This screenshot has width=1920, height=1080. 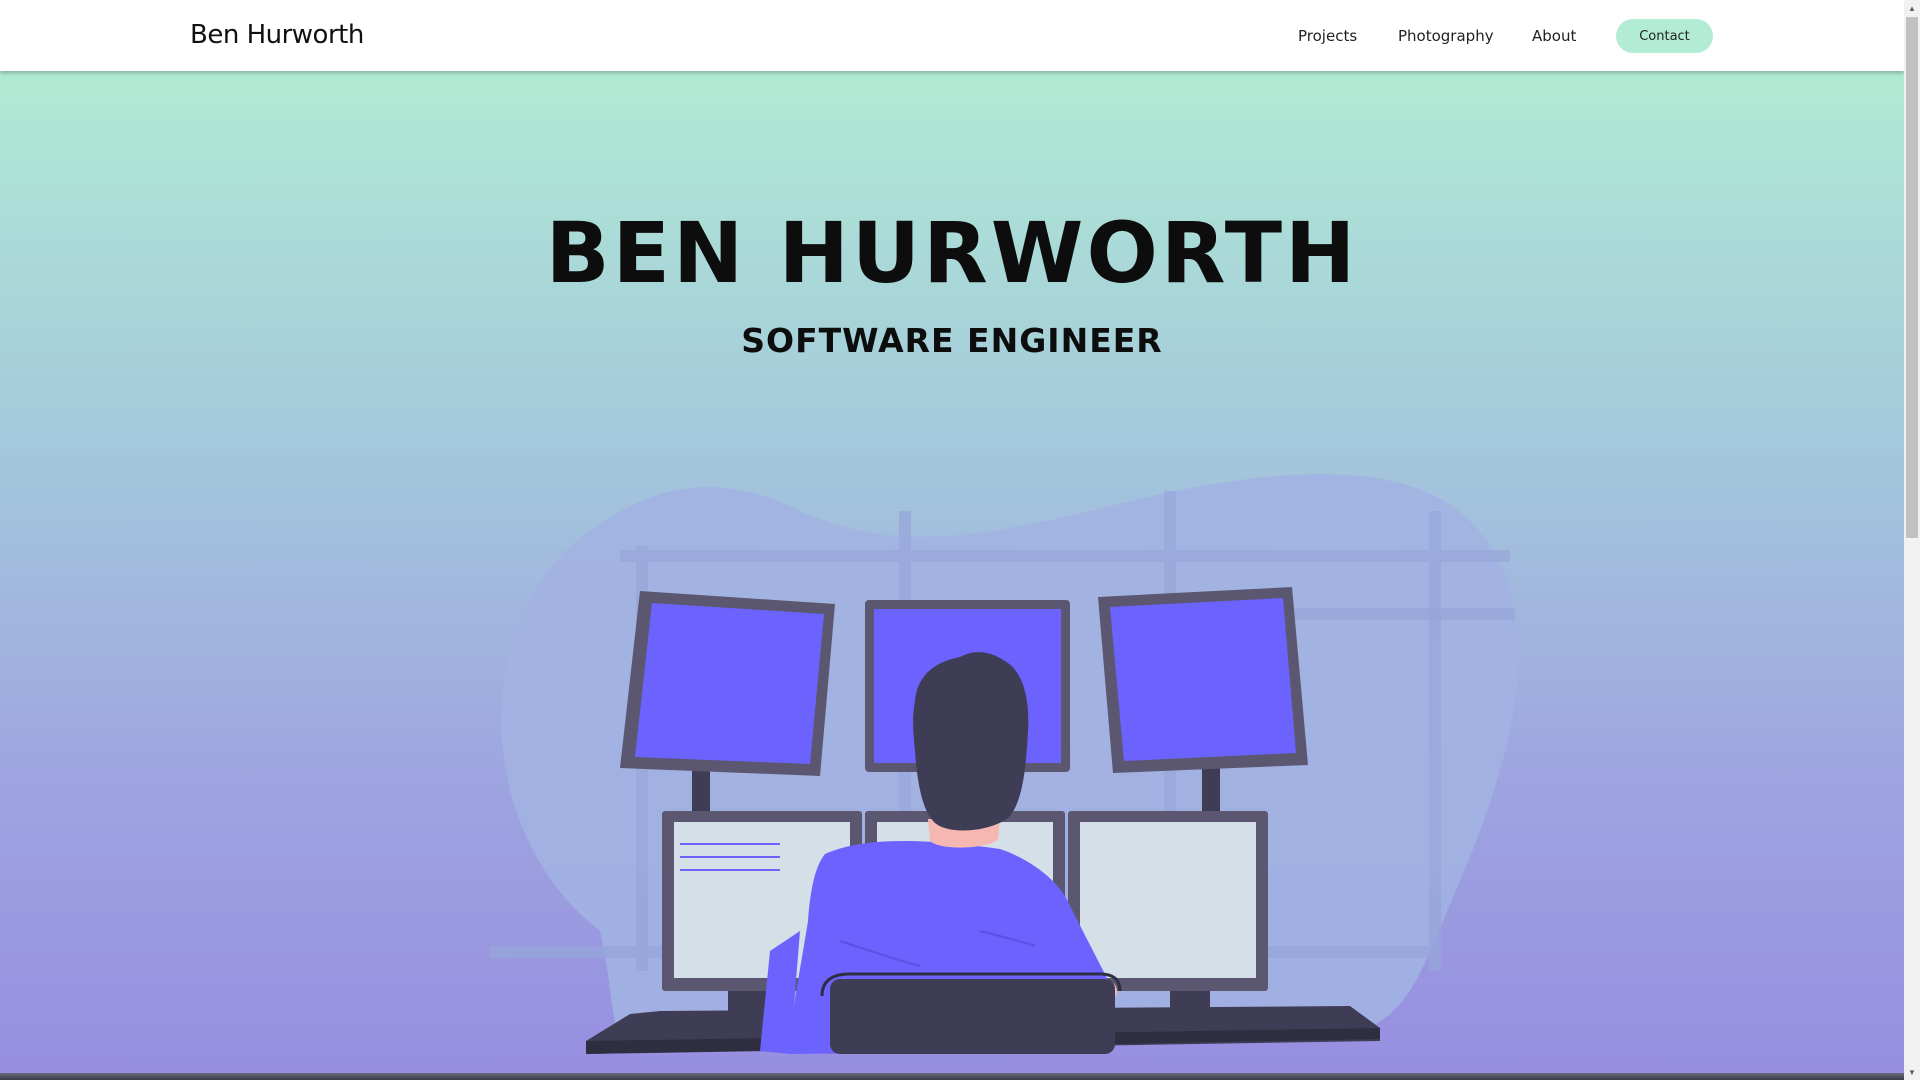 I want to click on hero-subtitle: SOFTWARE ENGINEER, so click(x=952, y=340).